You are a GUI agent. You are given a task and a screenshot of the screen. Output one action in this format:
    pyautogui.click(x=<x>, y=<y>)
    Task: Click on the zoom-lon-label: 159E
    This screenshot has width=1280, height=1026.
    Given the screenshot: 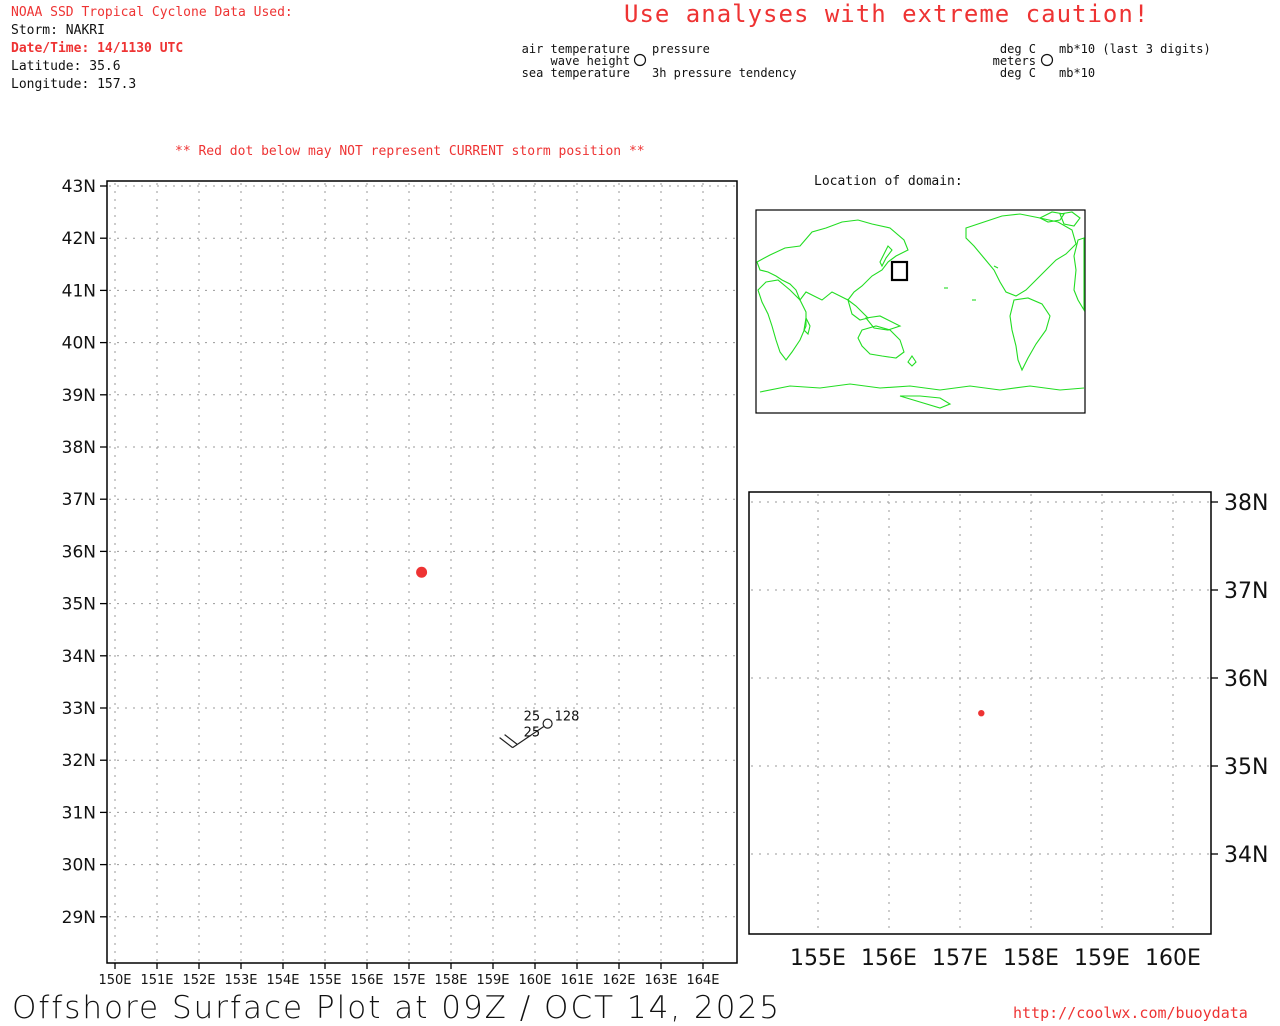 What is the action you would take?
    pyautogui.click(x=1102, y=958)
    